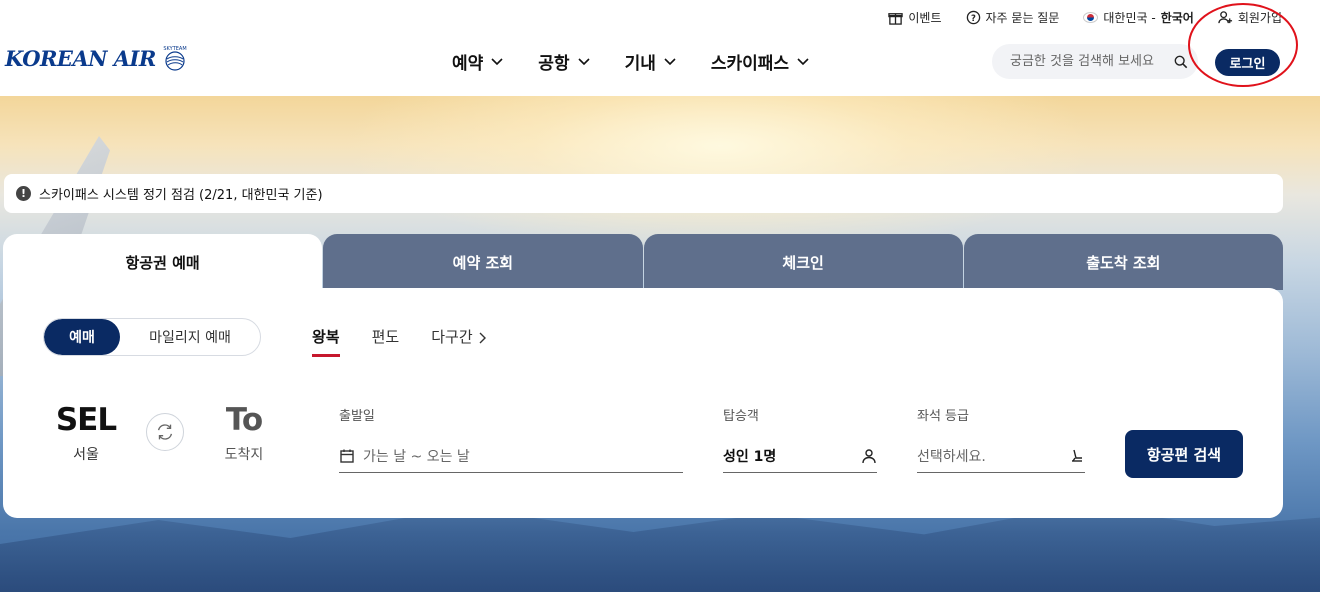 The width and height of the screenshot is (1320, 592). I want to click on main-nav: 예약 공항 기내 스카이패스, so click(630, 61).